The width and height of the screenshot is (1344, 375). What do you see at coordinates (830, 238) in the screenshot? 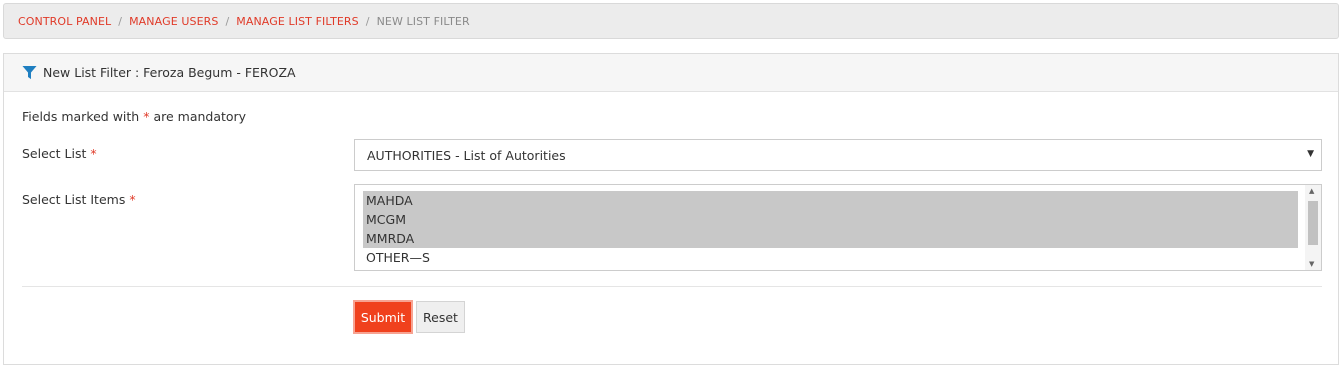
I see `list-item-option: MMRDA` at bounding box center [830, 238].